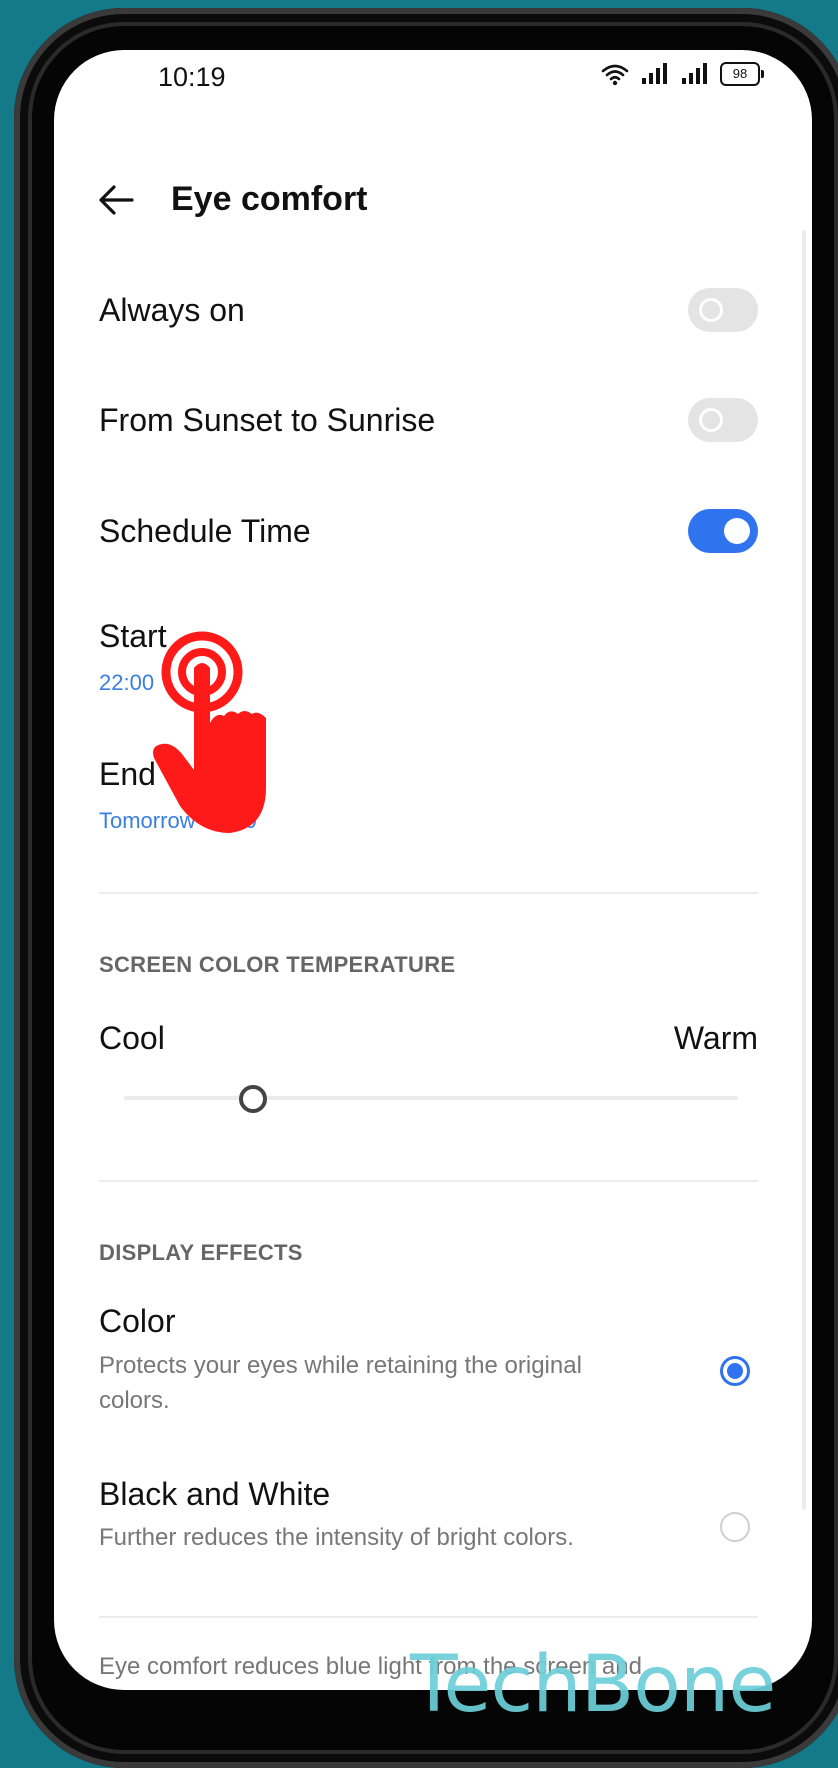  What do you see at coordinates (137, 1321) in the screenshot?
I see `option-color-title: Color` at bounding box center [137, 1321].